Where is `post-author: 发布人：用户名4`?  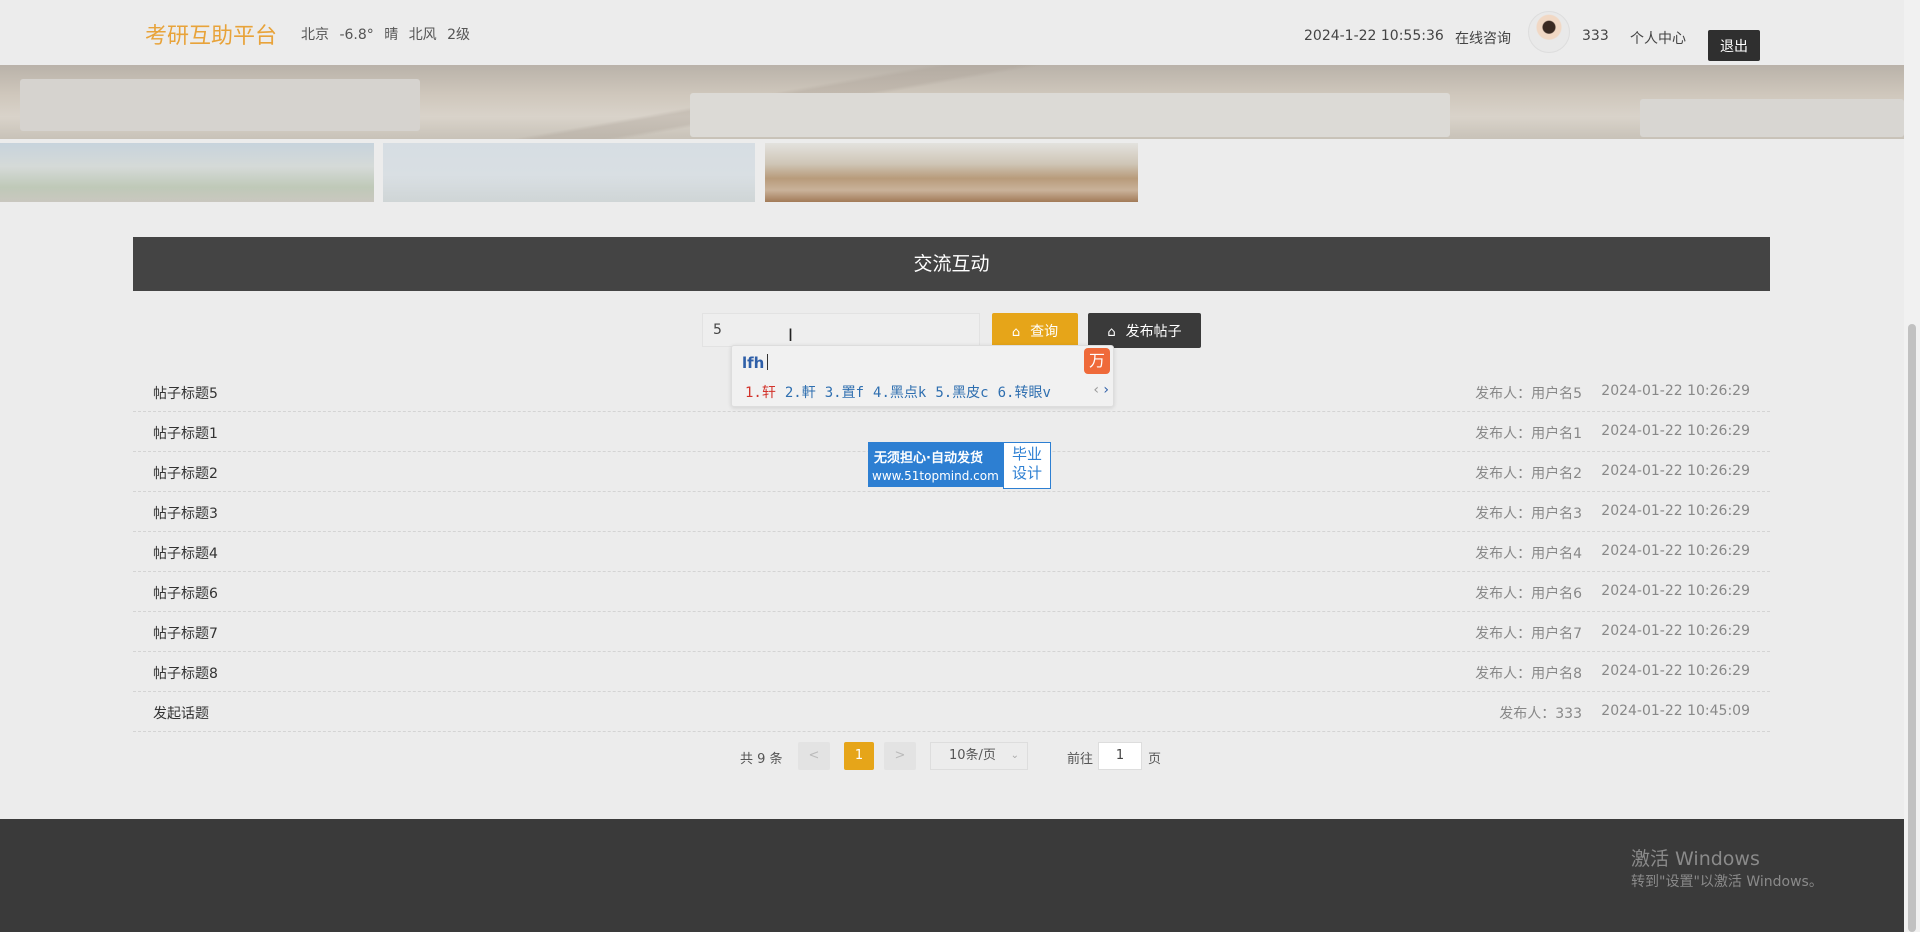 post-author: 发布人：用户名4 is located at coordinates (1528, 554).